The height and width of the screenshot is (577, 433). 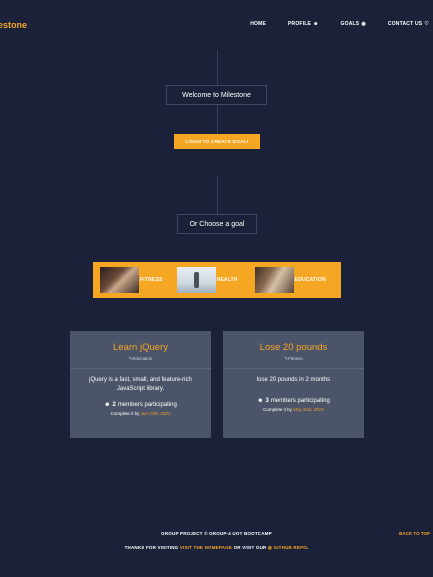 I want to click on goal-card-members: ☻ 3 members participating, so click(x=293, y=401).